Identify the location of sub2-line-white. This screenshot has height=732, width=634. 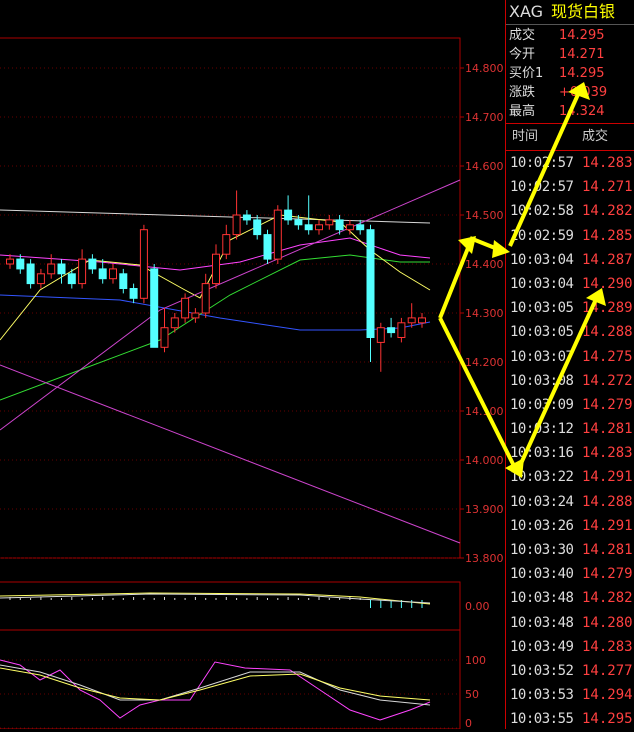
(215, 685).